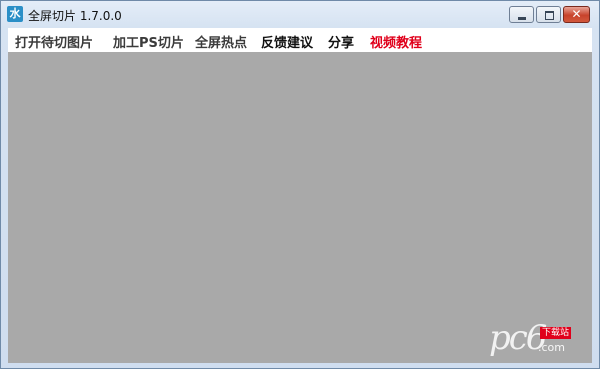  What do you see at coordinates (54, 41) in the screenshot?
I see `menu-open-image: 打开待切图片` at bounding box center [54, 41].